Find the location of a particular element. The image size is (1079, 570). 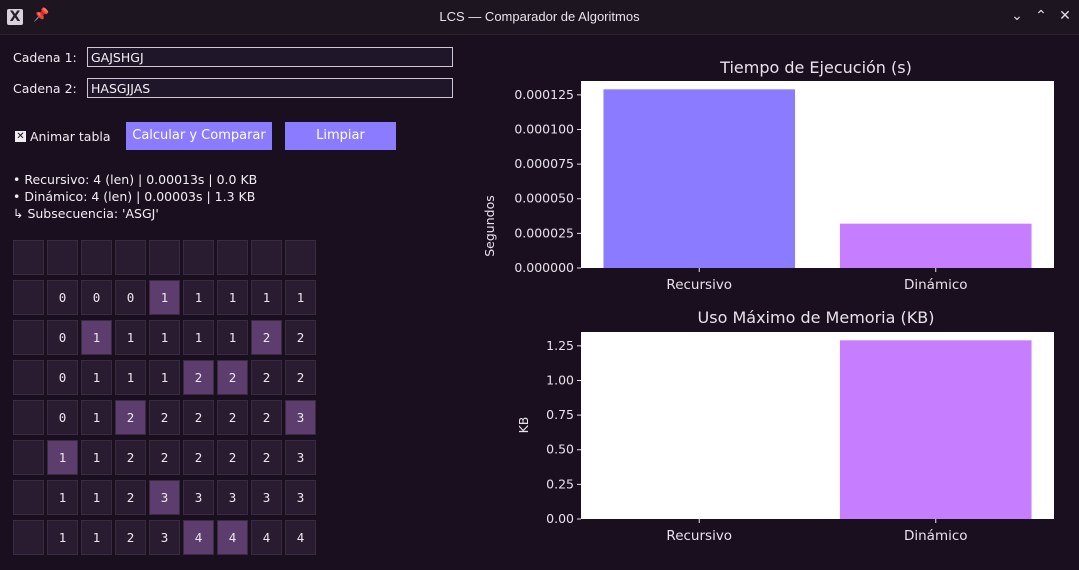

title-bar: X 📌 LCS — Comparador de Algoritmos ⌄ ⌃ ✕ is located at coordinates (539, 17).